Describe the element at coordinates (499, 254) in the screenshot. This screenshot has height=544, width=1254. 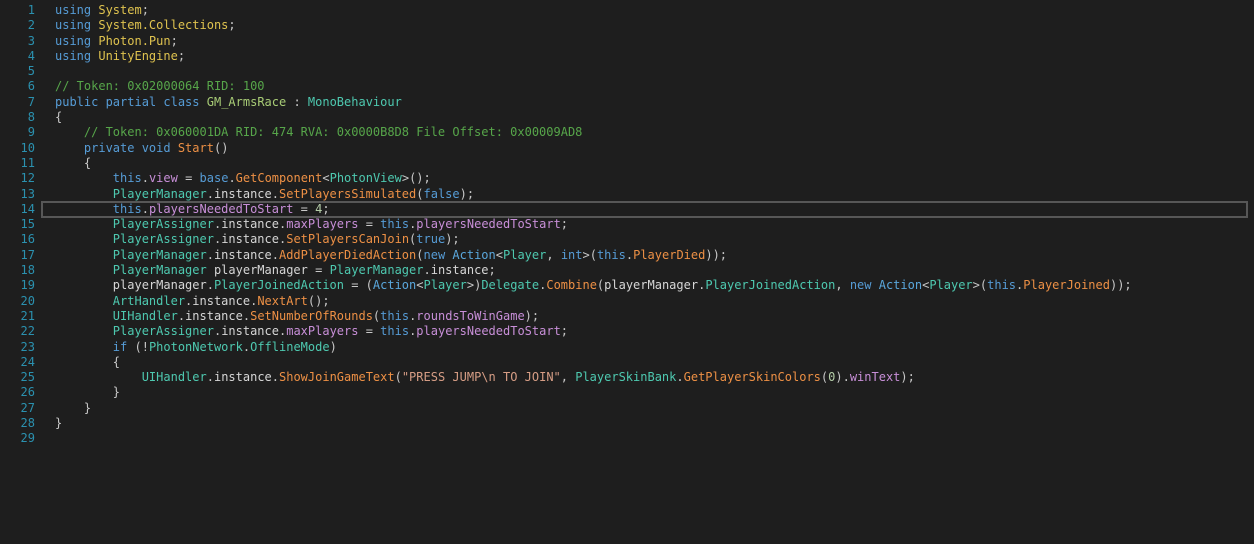
I see `token-punctuation: <` at that location.